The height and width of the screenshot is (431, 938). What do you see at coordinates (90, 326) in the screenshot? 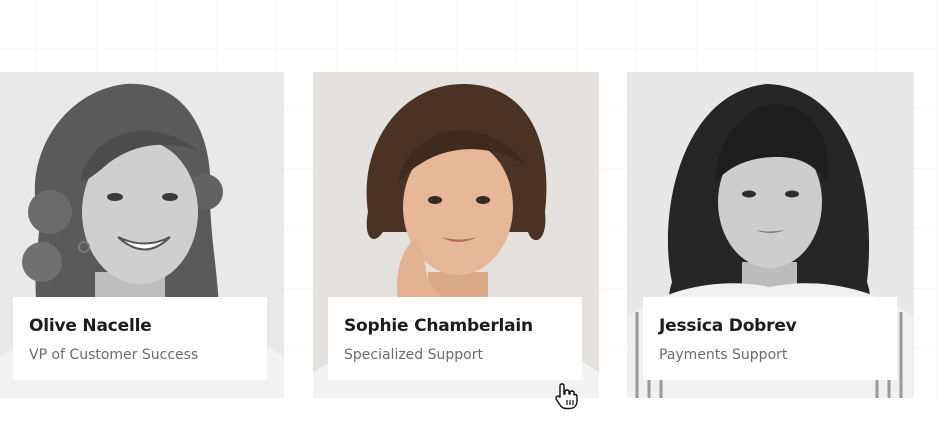
I see `member-name: Olive Nacelle` at bounding box center [90, 326].